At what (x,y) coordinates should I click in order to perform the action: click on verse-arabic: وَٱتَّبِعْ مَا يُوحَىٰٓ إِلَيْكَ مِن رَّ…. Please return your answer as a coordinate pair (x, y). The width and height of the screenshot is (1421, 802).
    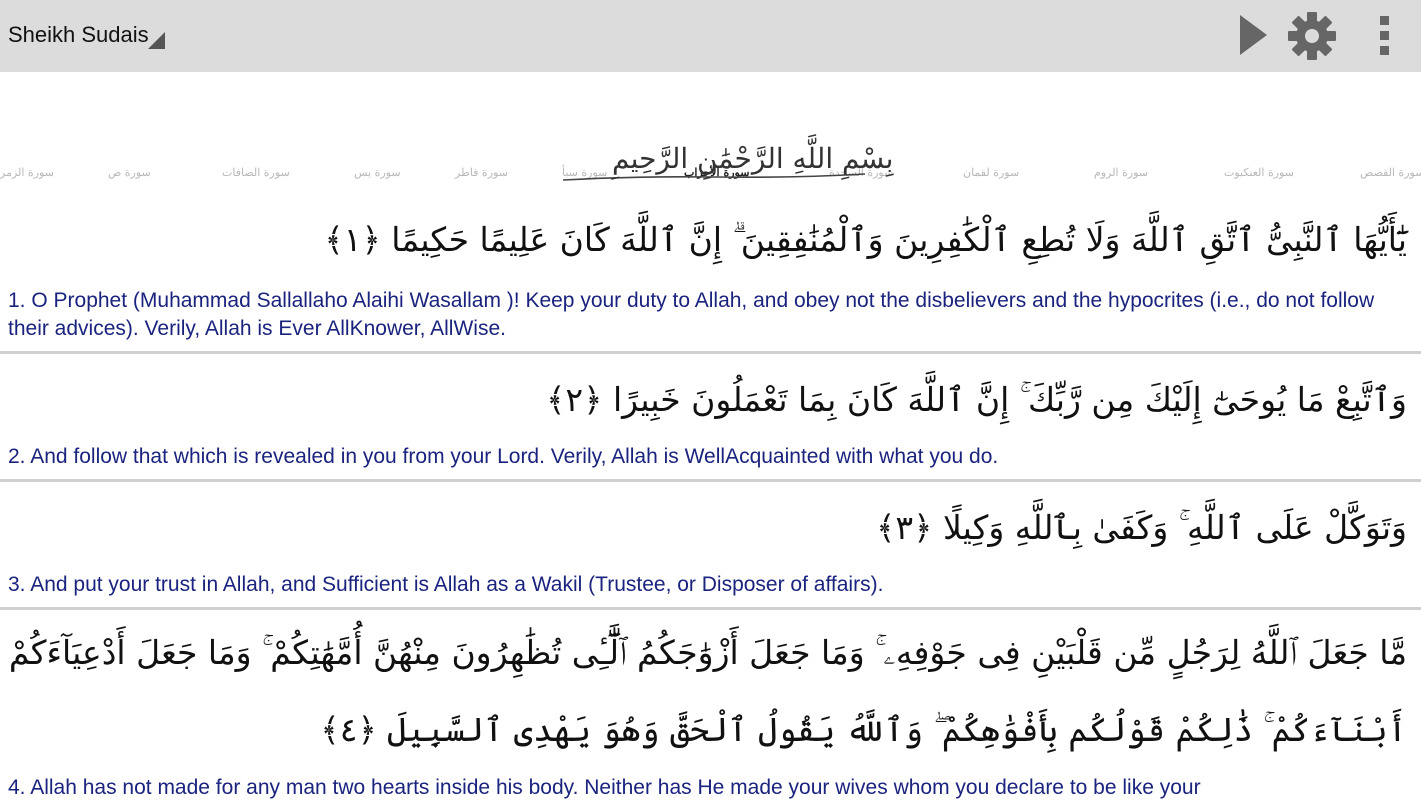
    Looking at the image, I should click on (976, 399).